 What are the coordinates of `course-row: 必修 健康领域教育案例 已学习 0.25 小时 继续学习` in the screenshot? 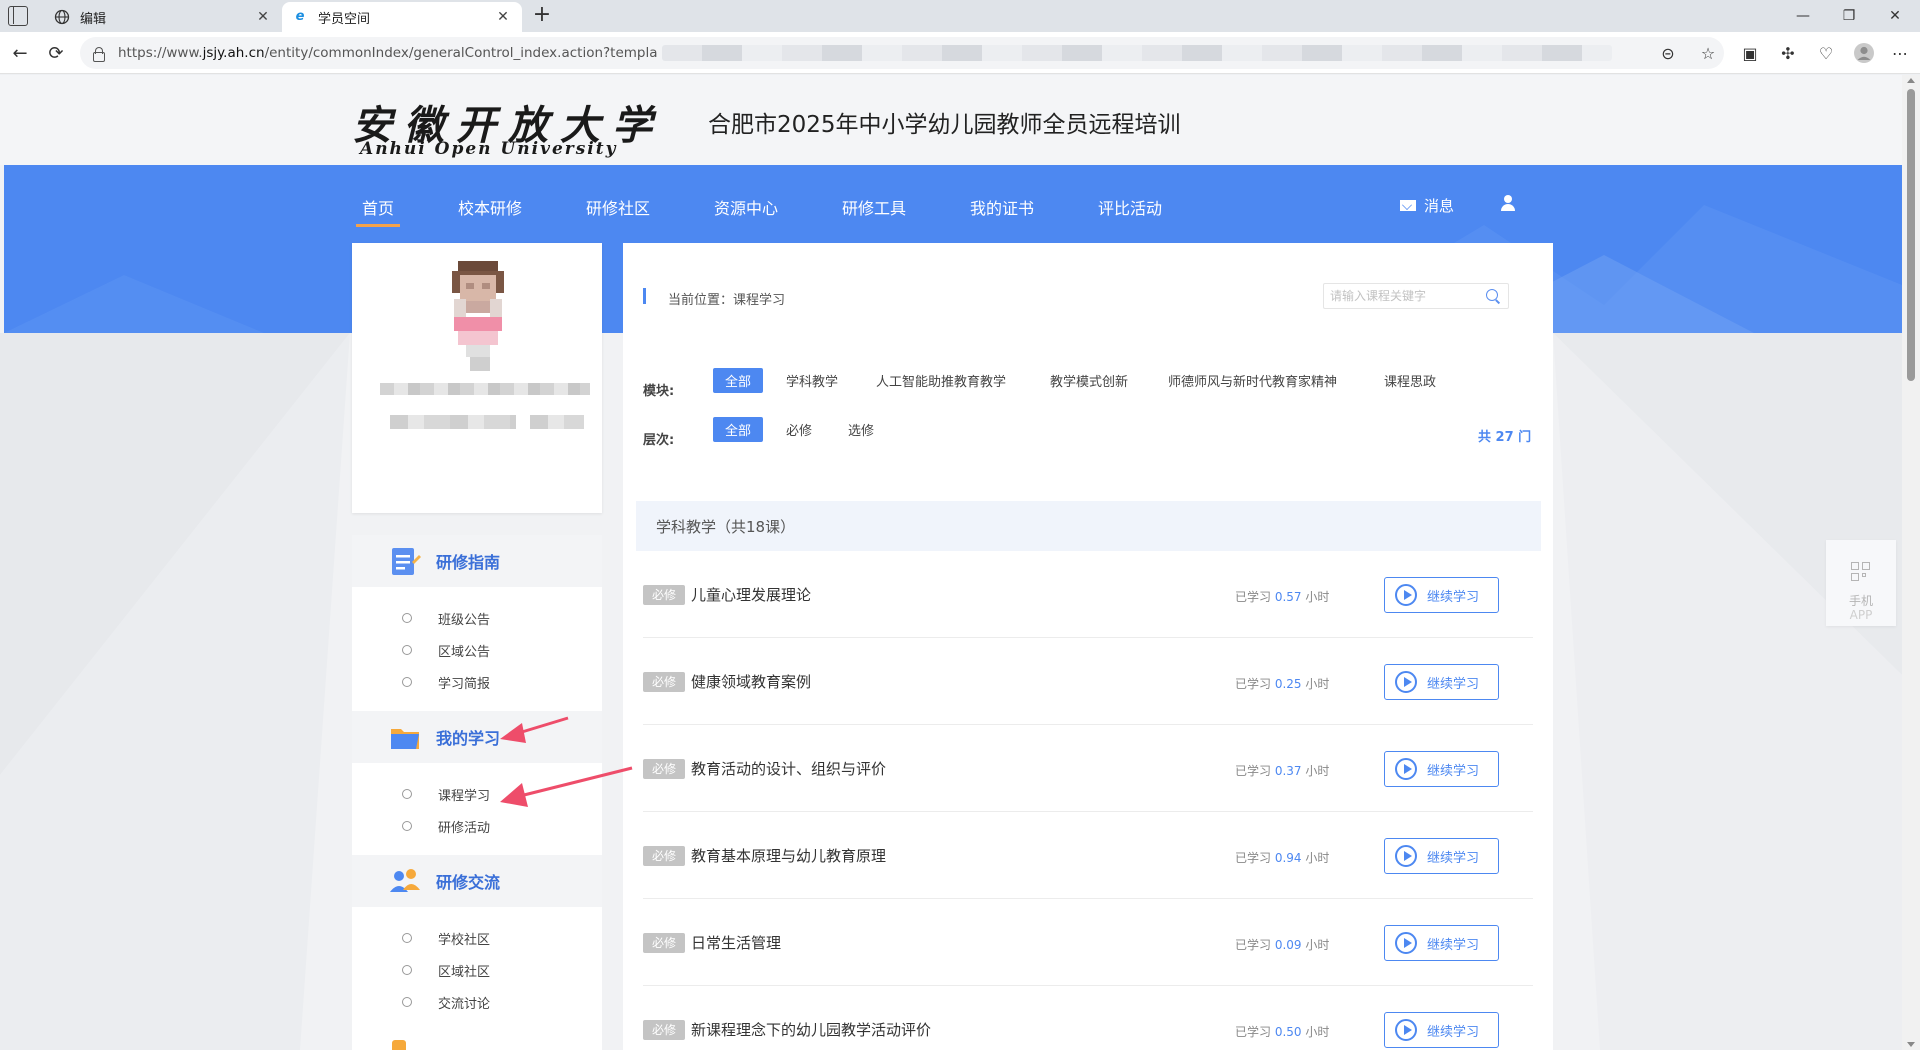 It's located at (1088, 681).